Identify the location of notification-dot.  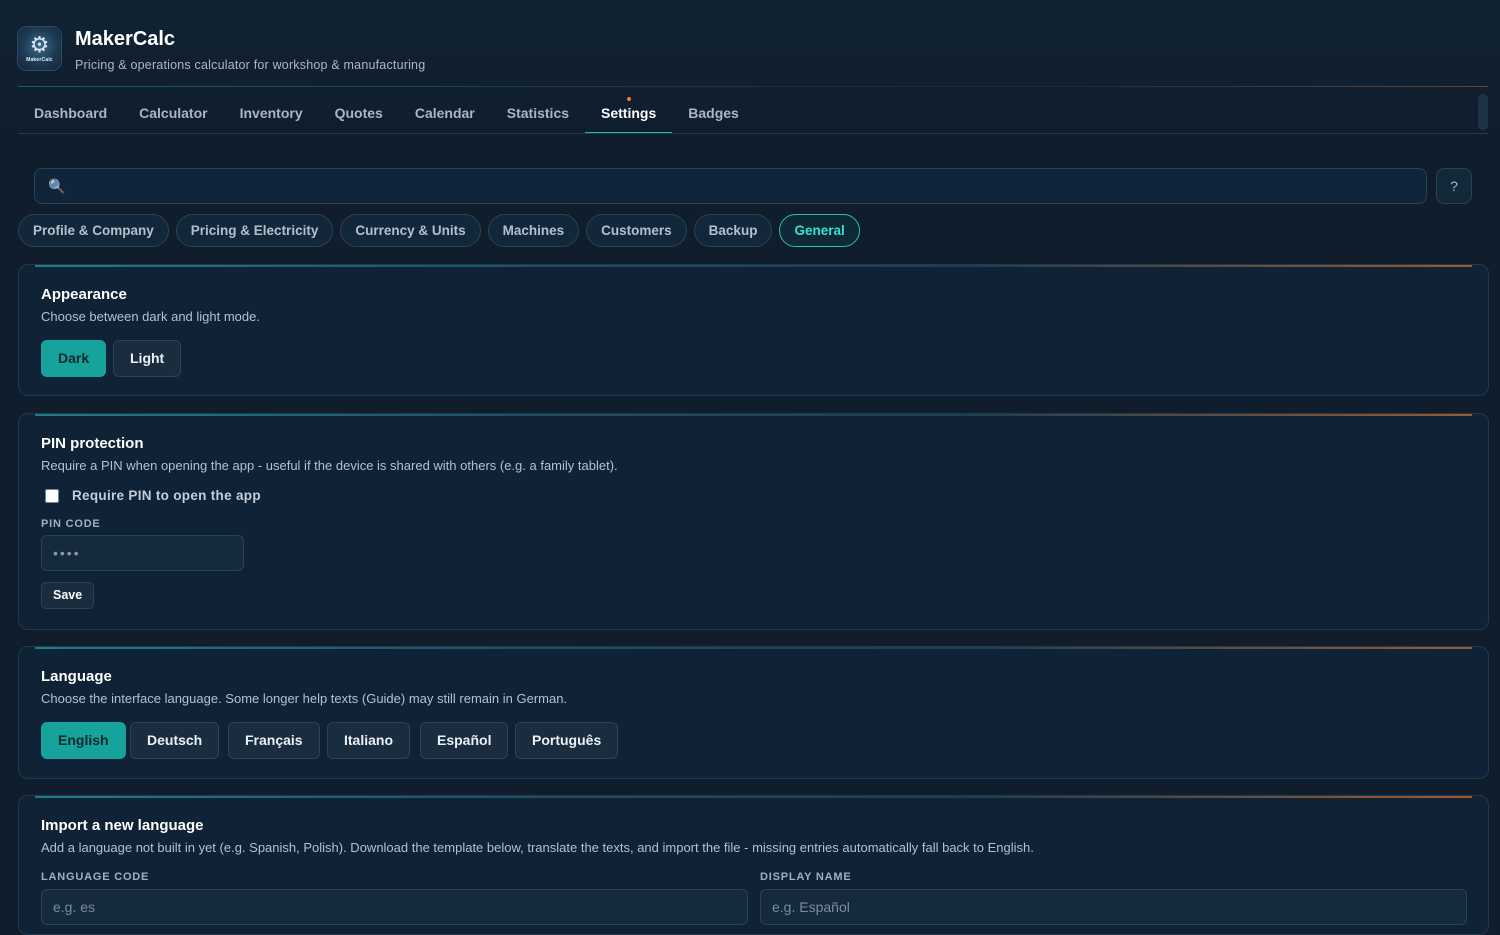
(628, 99).